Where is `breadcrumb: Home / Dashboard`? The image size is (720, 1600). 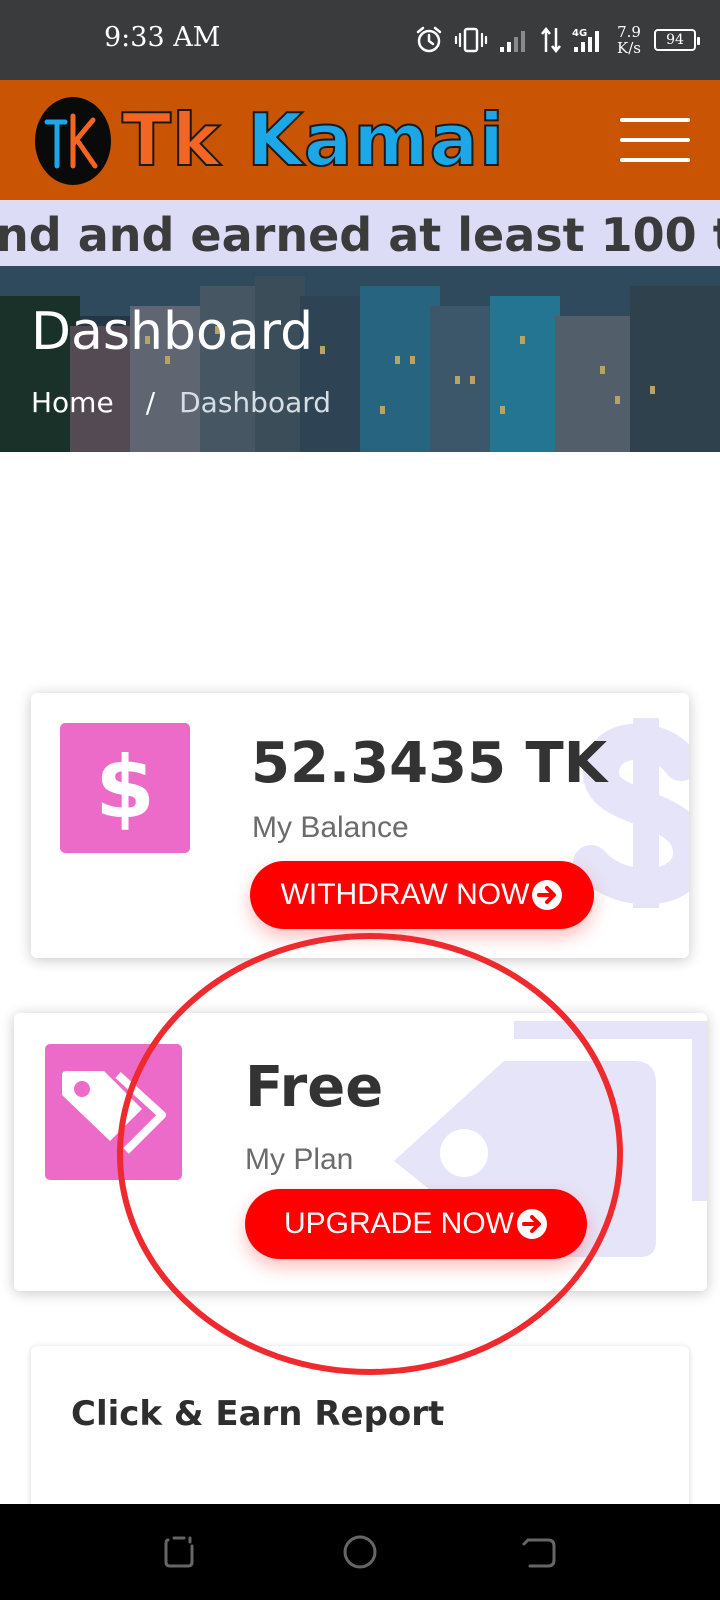
breadcrumb: Home / Dashboard is located at coordinates (181, 402).